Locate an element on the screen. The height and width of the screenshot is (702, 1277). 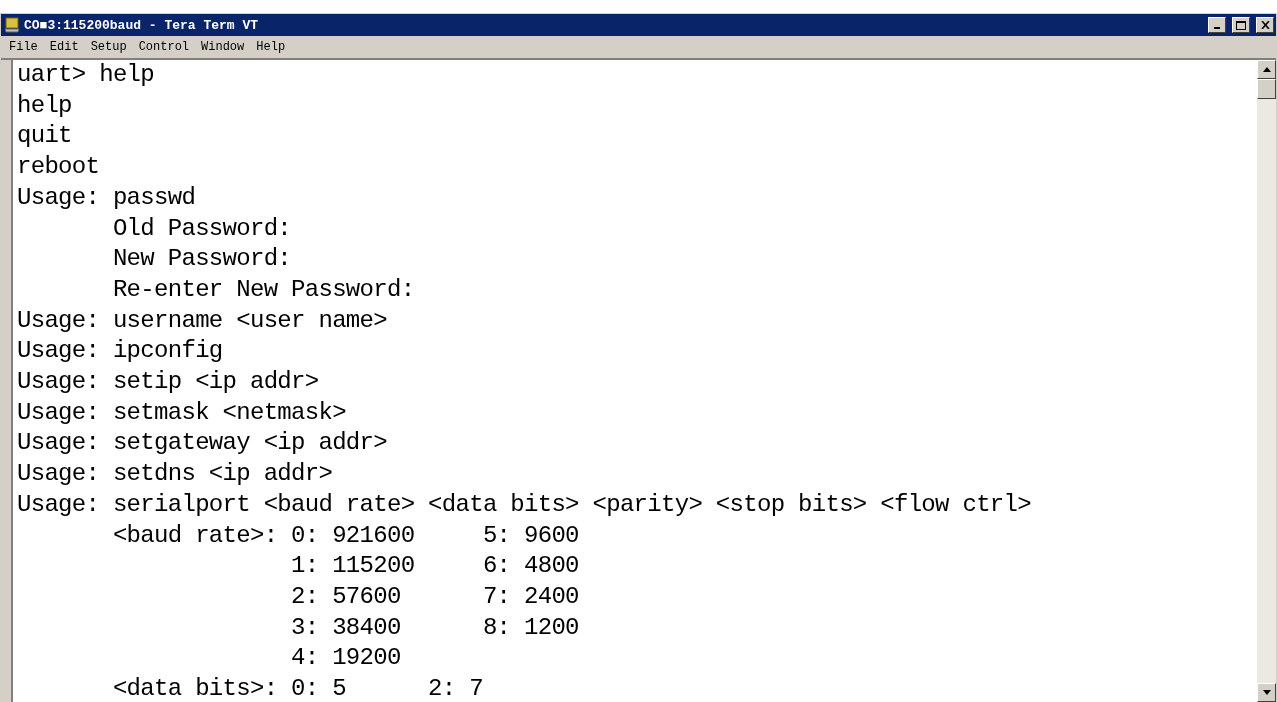
terminal-line: 2: 57600 7: 2400 is located at coordinates (434, 596).